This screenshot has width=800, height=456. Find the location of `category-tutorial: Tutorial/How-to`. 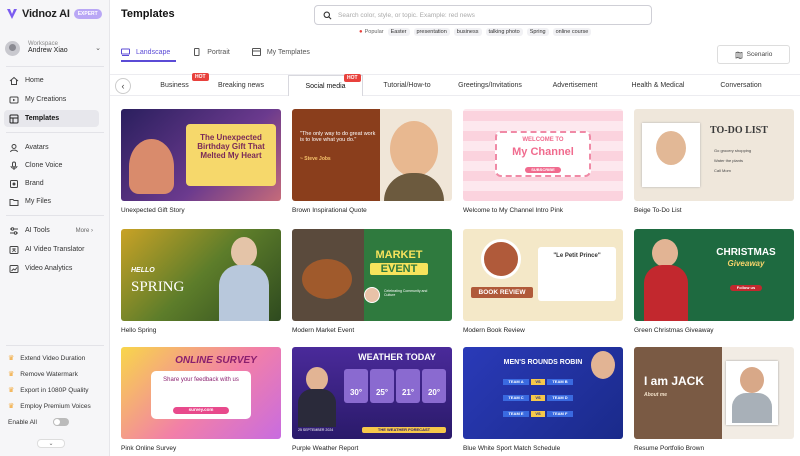

category-tutorial: Tutorial/How-to is located at coordinates (407, 85).